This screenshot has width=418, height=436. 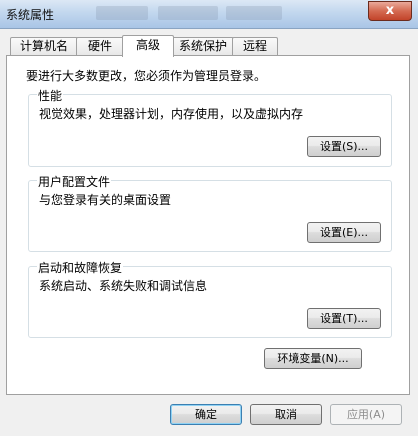 I want to click on performance-group-title: 性能, so click(x=50, y=95).